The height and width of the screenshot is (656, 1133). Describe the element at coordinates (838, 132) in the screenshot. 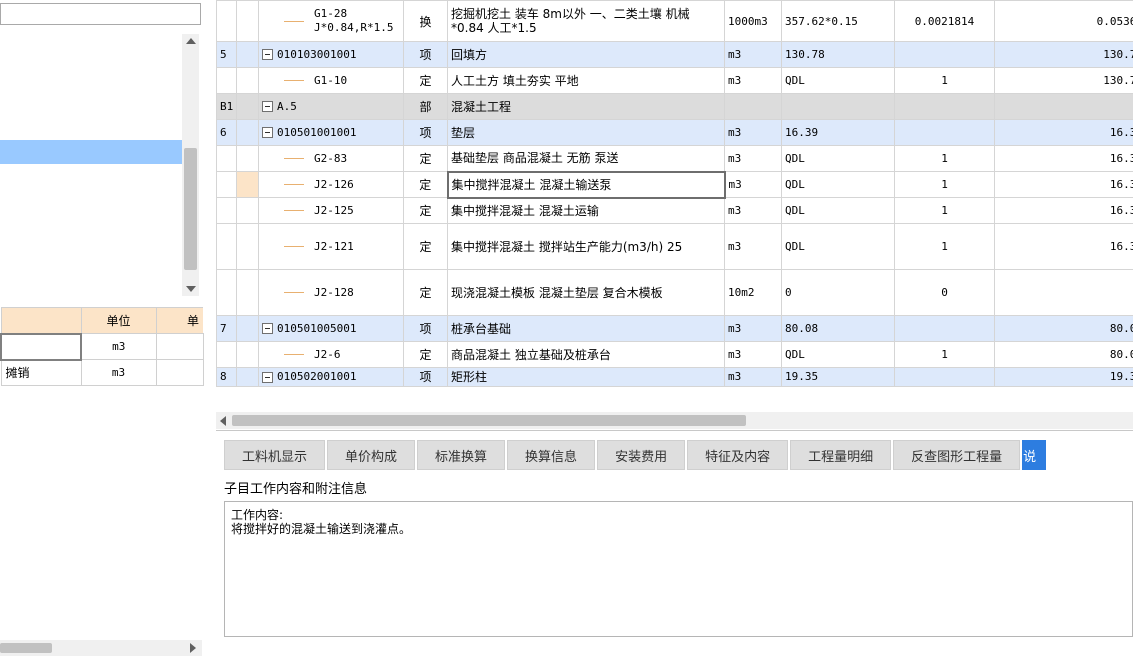

I see `cell-qty-expr: 16.39` at that location.